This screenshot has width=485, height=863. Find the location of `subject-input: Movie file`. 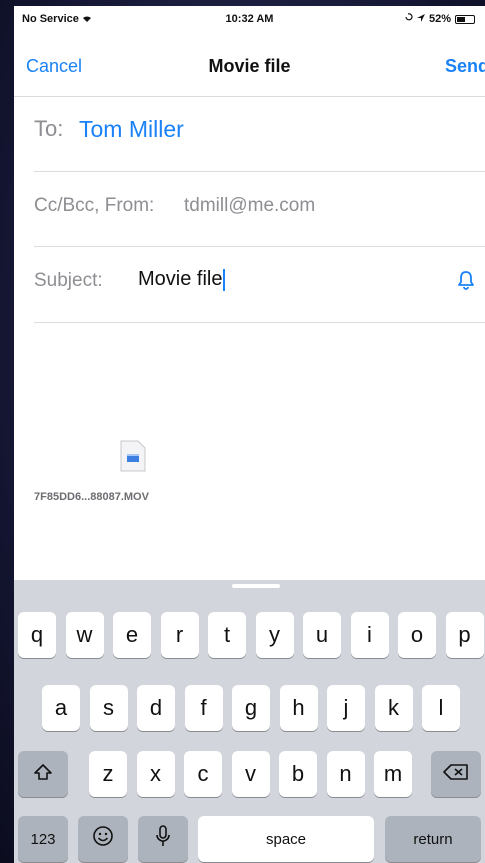

subject-input: Movie file is located at coordinates (182, 279).